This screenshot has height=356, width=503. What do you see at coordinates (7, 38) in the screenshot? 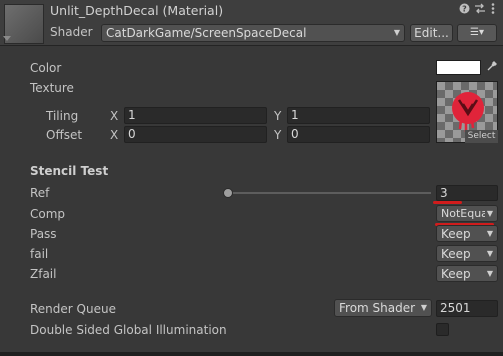
I see `foldout-arrow-icon` at bounding box center [7, 38].